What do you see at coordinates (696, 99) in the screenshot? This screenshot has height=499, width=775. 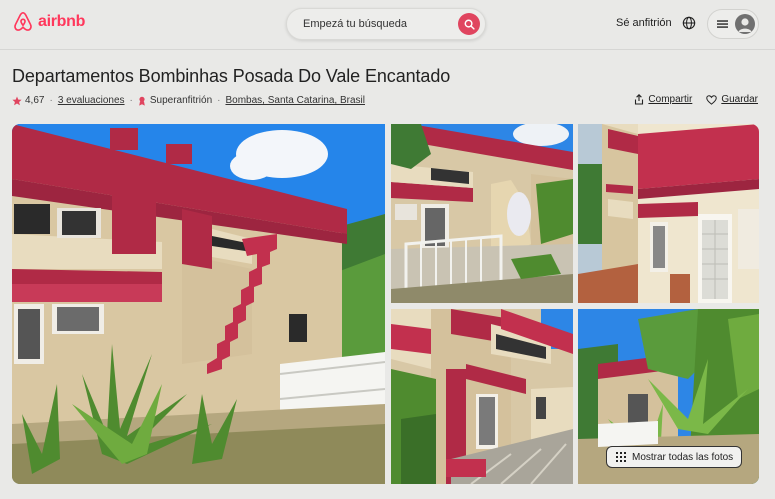 I see `listing-actions: Compartir Guardar` at bounding box center [696, 99].